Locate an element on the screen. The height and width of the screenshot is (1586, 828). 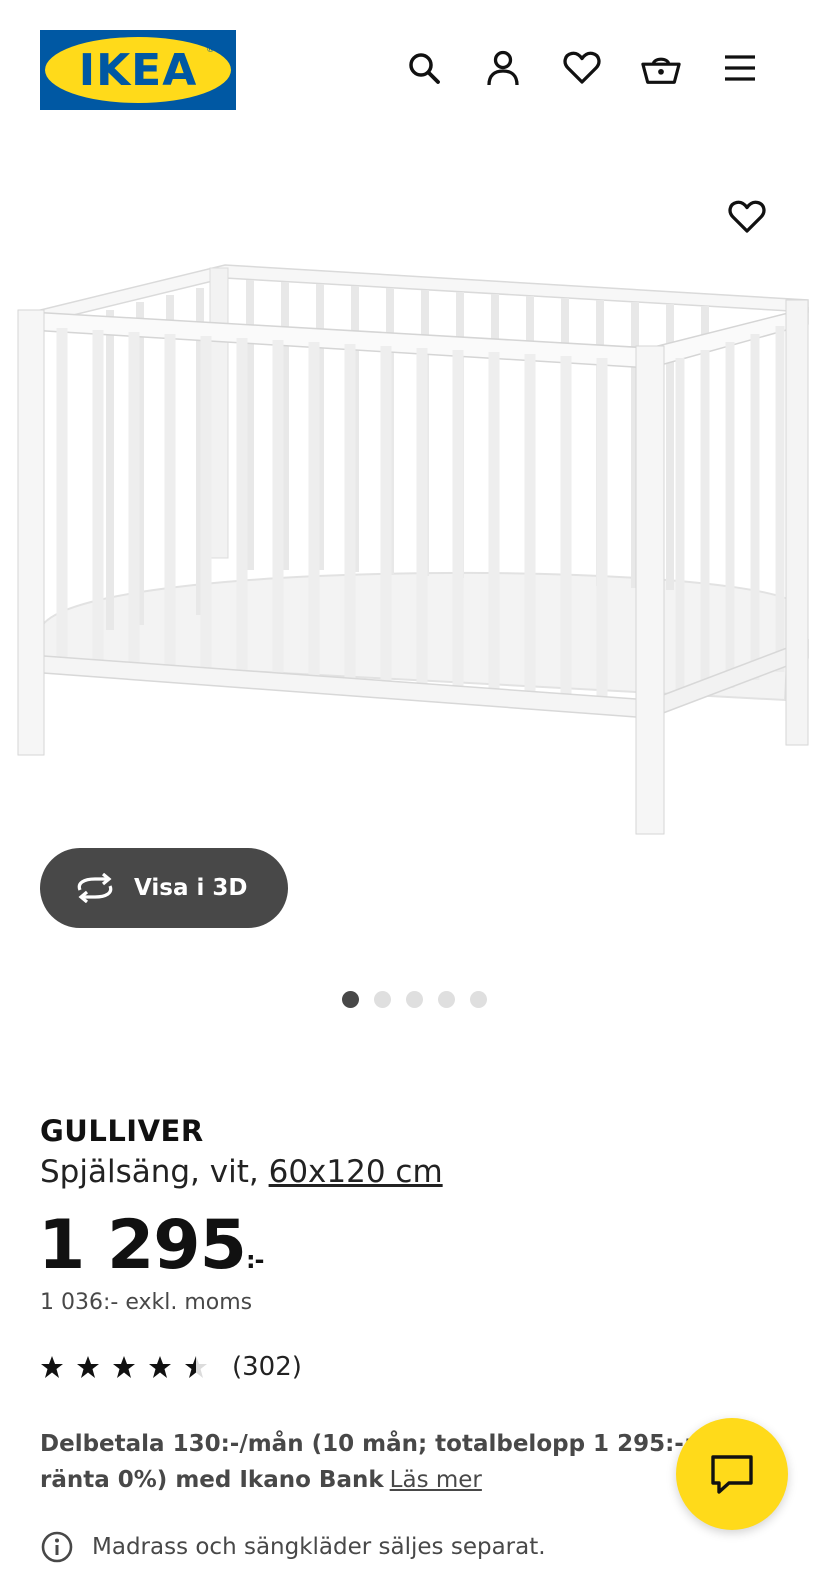
registered-mark: ® is located at coordinates (210, 50).